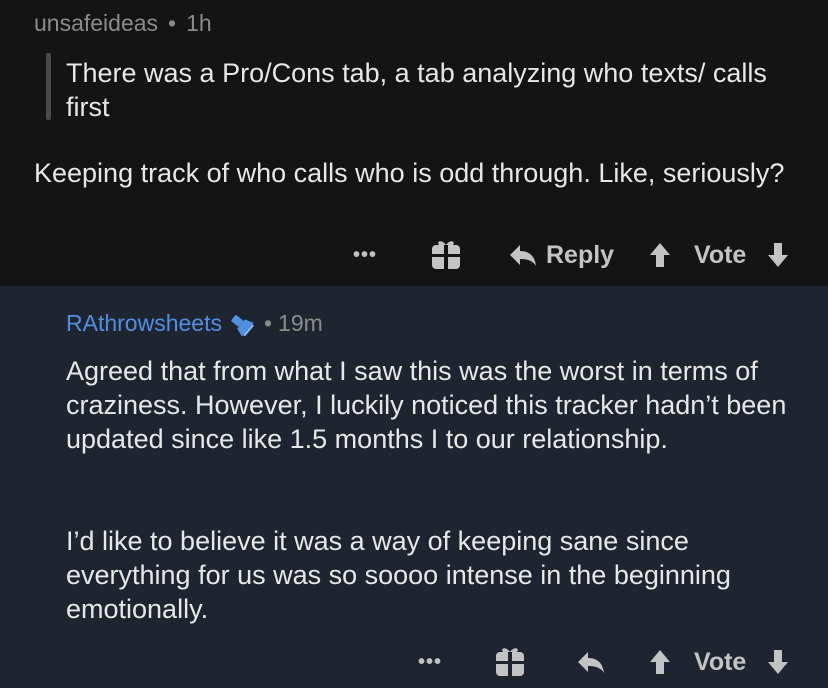 This screenshot has height=688, width=828. Describe the element at coordinates (96, 23) in the screenshot. I see `comment-username: unsafeideas` at that location.